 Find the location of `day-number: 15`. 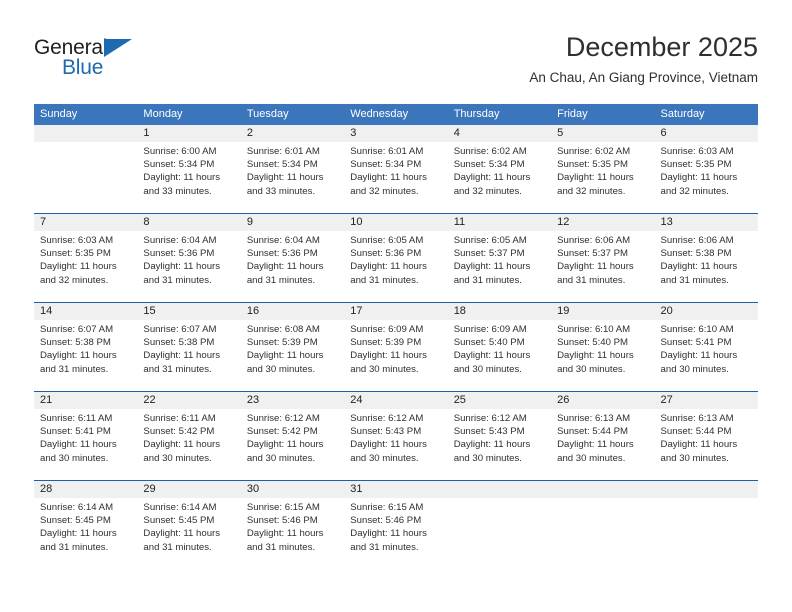

day-number: 15 is located at coordinates (188, 311).